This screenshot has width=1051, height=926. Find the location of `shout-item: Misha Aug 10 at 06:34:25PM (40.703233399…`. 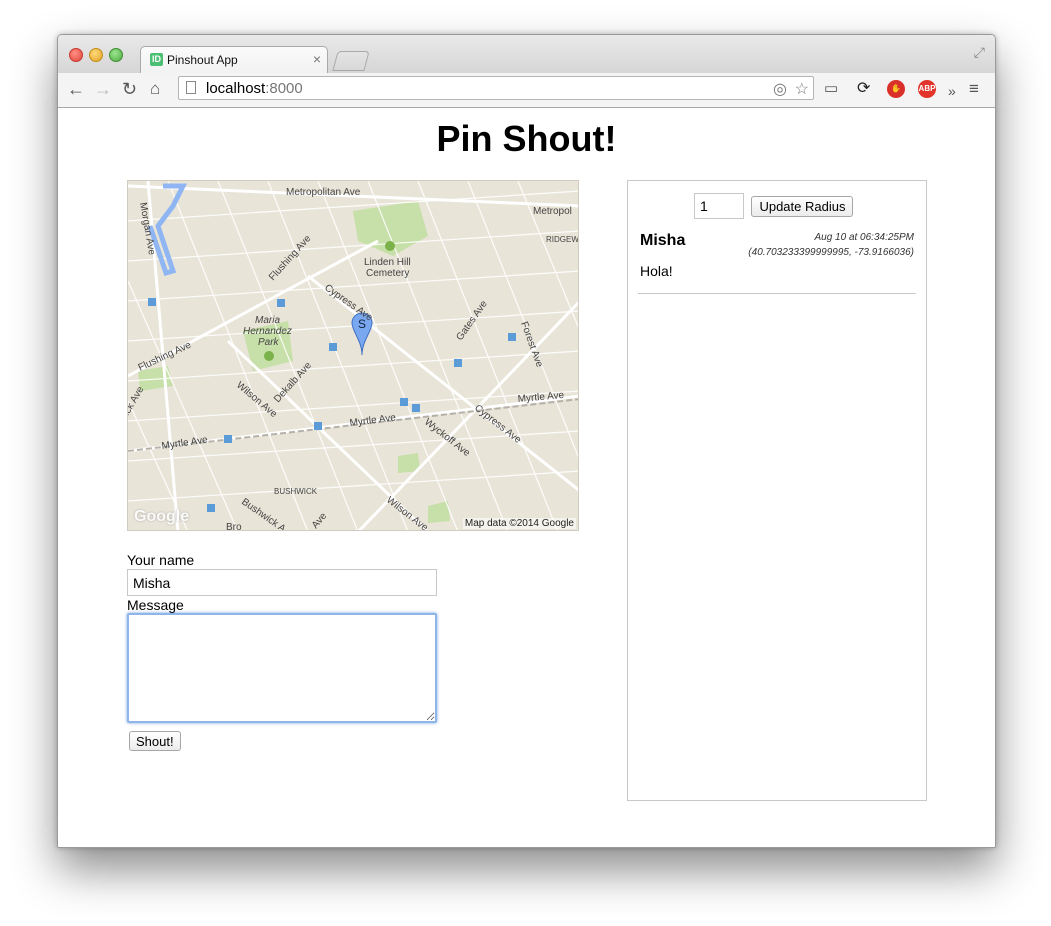

shout-item: Misha Aug 10 at 06:34:25PM (40.703233399… is located at coordinates (777, 262).